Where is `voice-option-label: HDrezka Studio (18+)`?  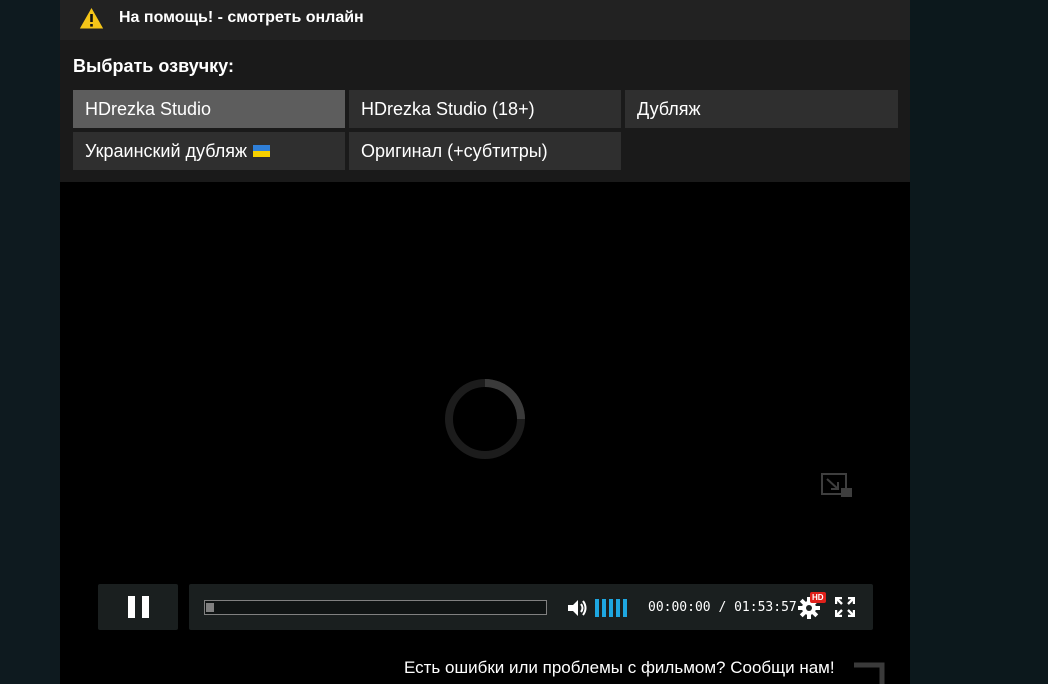 voice-option-label: HDrezka Studio (18+) is located at coordinates (448, 108).